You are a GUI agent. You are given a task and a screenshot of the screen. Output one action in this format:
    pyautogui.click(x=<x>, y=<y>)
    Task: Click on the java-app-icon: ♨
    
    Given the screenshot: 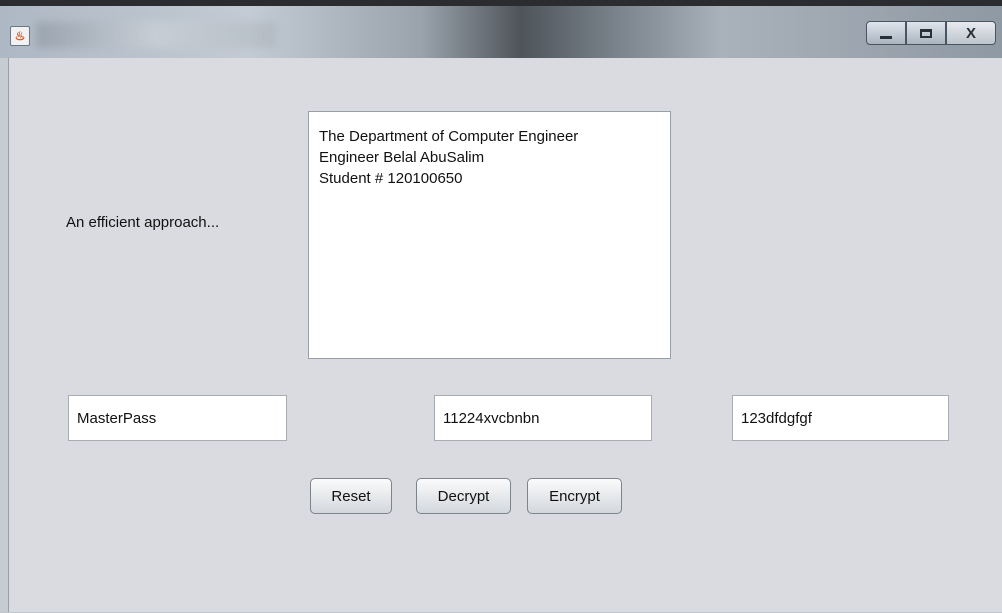 What is the action you would take?
    pyautogui.click(x=20, y=36)
    